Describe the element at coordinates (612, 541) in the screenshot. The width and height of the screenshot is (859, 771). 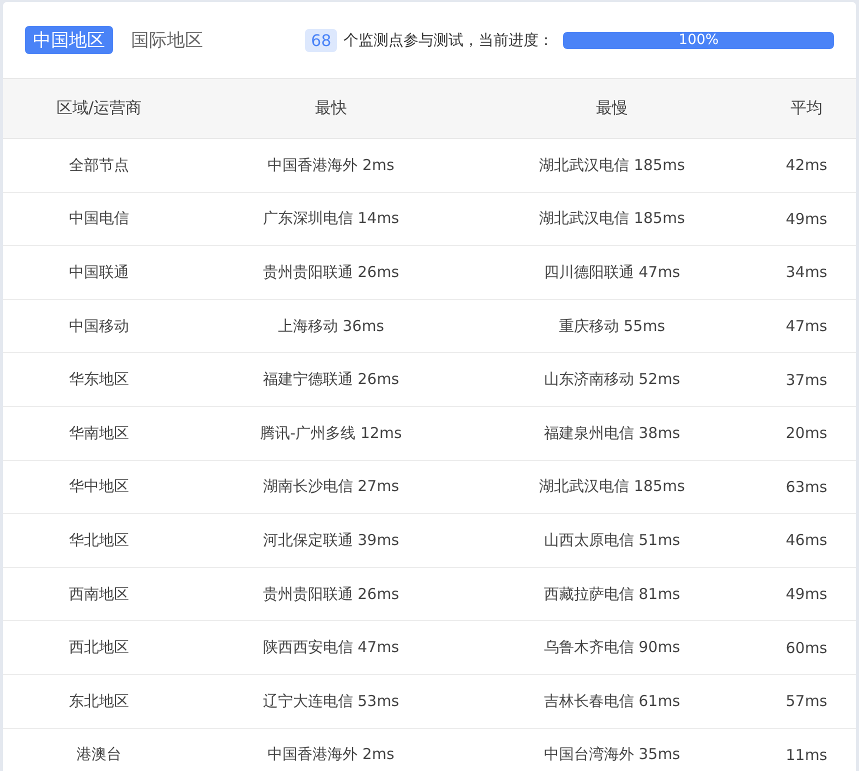
I see `table-cell: 山西太原电信 51ms` at that location.